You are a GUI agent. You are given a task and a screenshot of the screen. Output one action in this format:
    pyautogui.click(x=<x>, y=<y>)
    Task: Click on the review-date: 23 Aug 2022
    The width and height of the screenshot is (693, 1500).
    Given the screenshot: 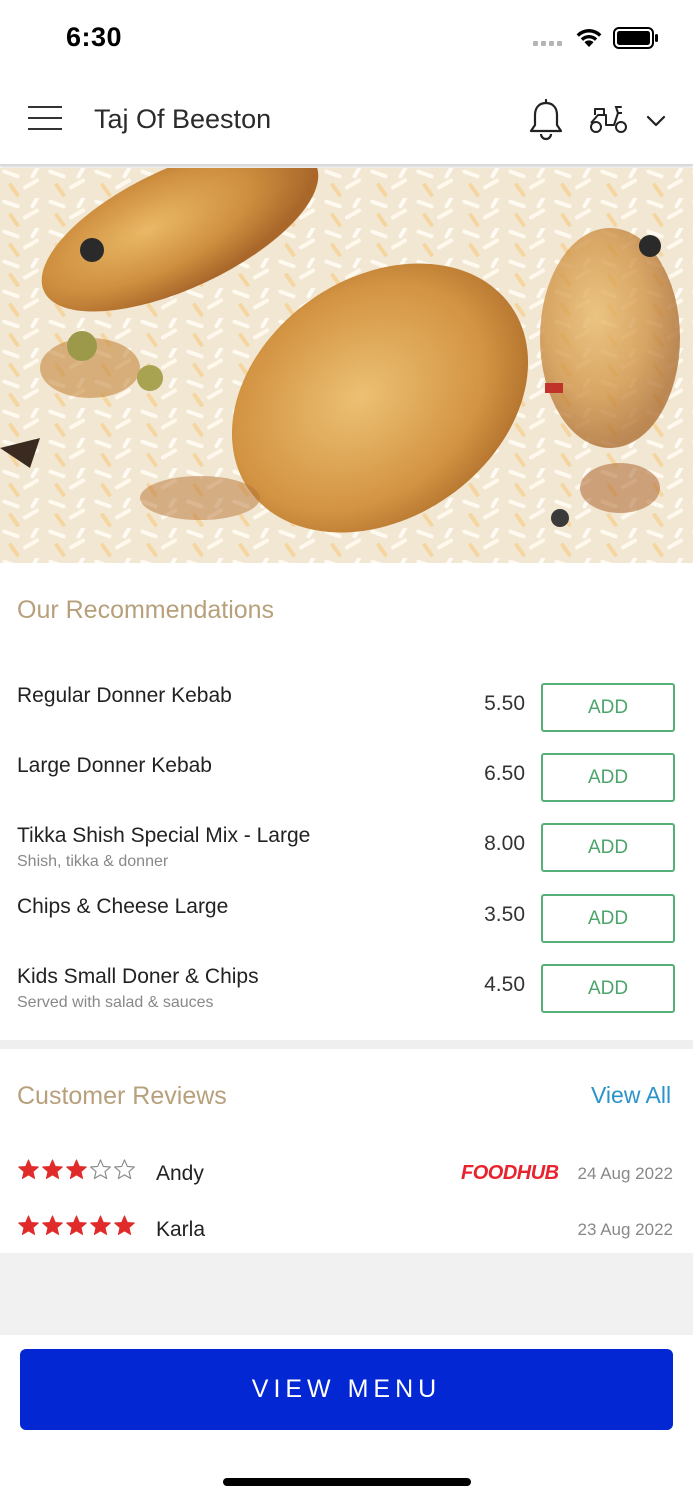 What is the action you would take?
    pyautogui.click(x=625, y=1229)
    